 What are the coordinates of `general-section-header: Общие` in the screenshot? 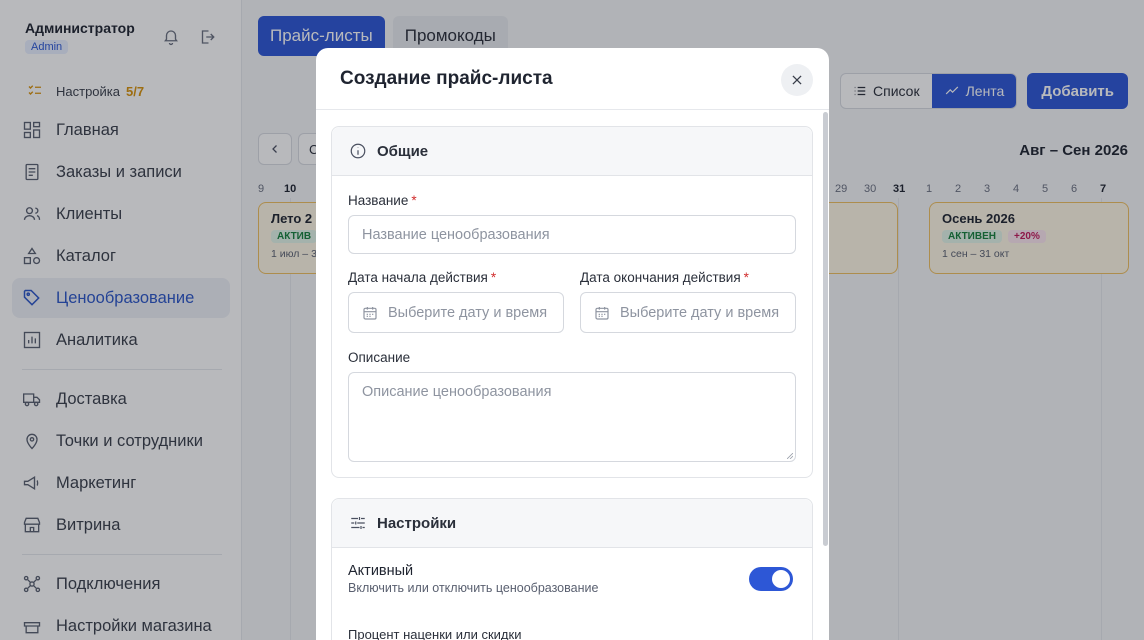 It's located at (572, 151).